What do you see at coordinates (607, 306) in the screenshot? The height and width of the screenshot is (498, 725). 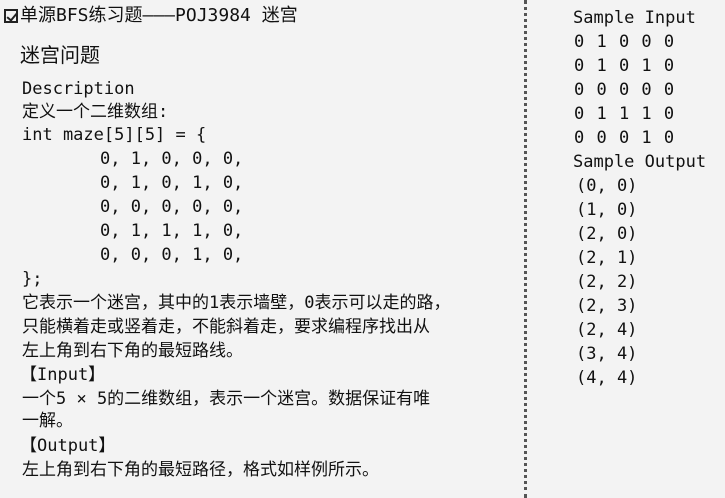 I see `sample-output-row: (2, 3)` at bounding box center [607, 306].